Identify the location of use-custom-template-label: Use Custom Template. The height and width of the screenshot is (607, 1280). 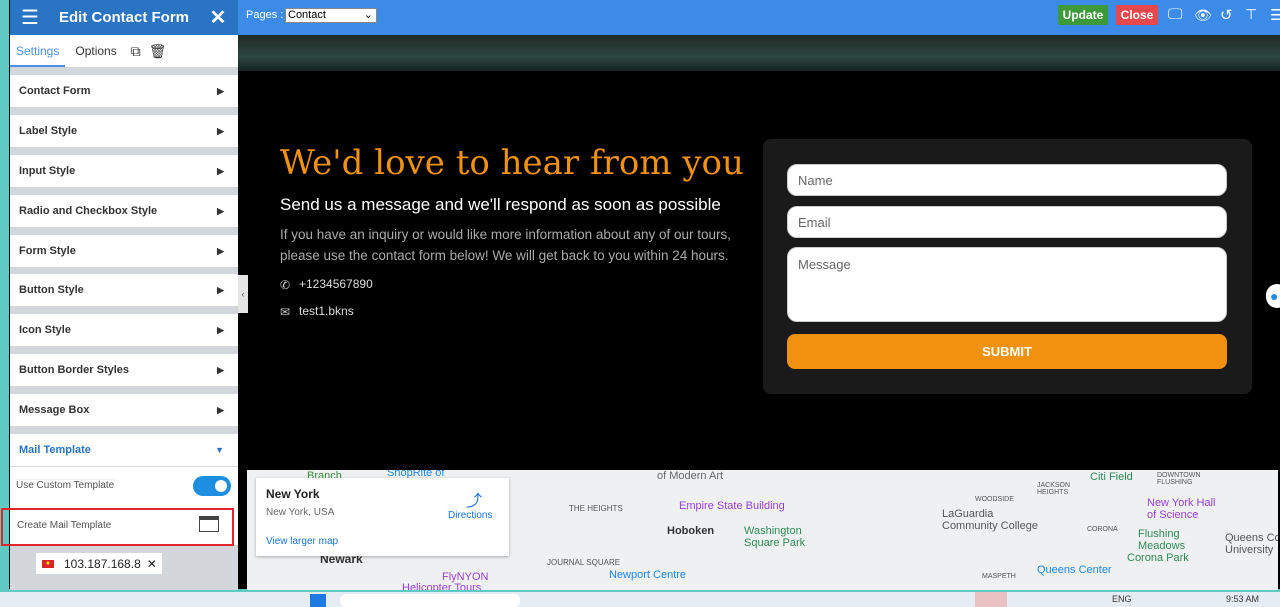
(65, 485).